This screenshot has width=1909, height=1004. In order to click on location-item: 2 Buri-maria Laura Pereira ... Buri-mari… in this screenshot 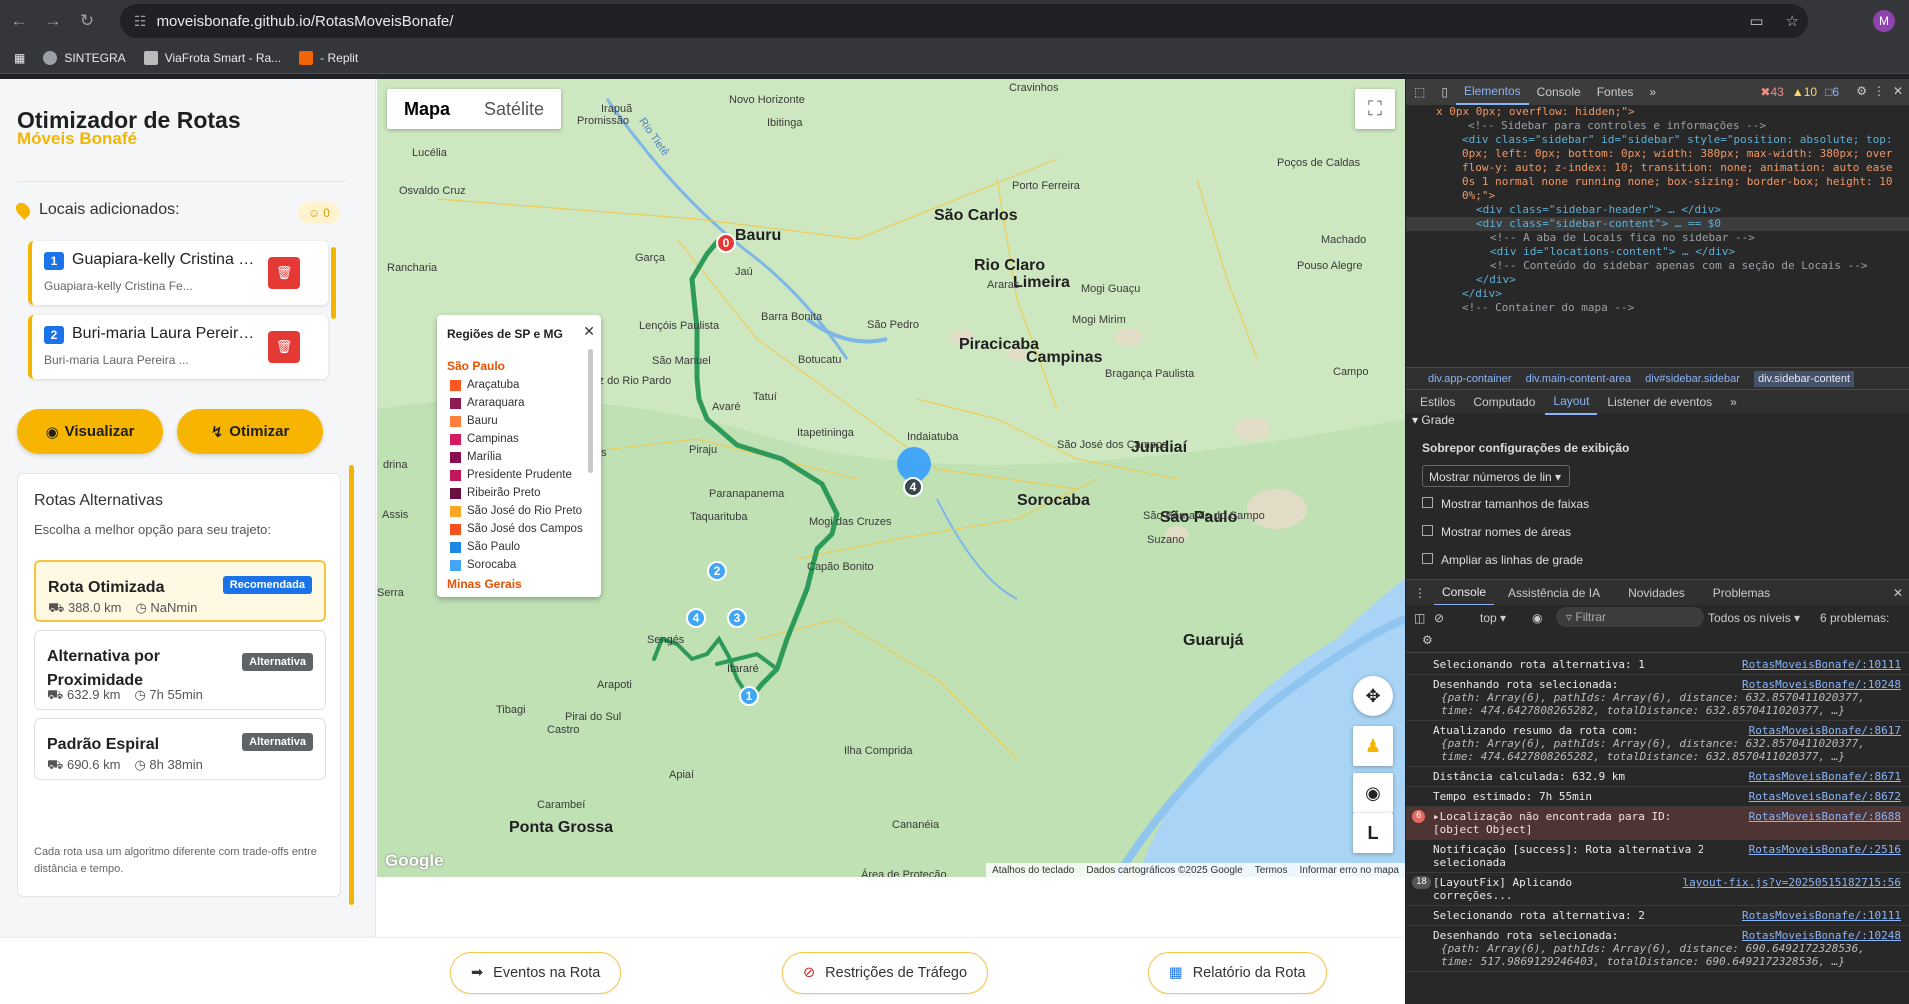, I will do `click(178, 347)`.